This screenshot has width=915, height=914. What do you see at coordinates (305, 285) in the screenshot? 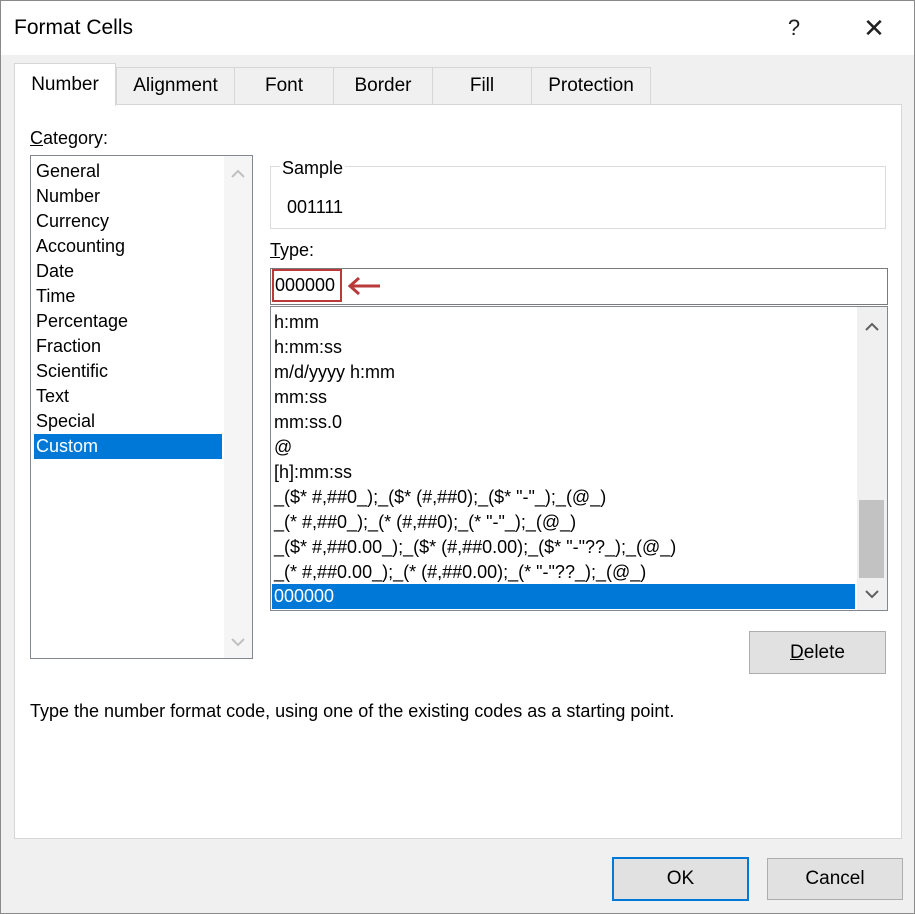
I see `type-input-value: 000000` at bounding box center [305, 285].